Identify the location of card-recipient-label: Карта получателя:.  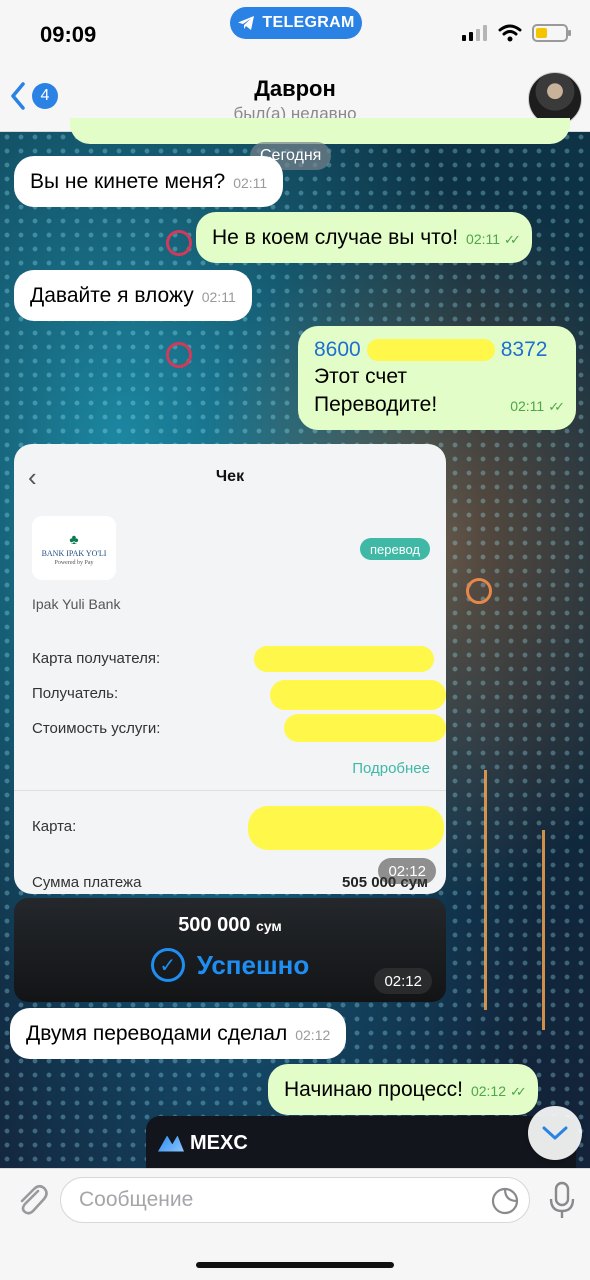
(96, 658).